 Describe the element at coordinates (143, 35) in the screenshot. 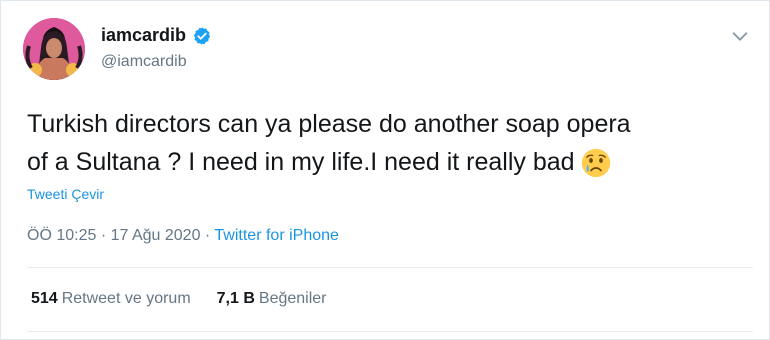

I see `display-name: iamcardib` at that location.